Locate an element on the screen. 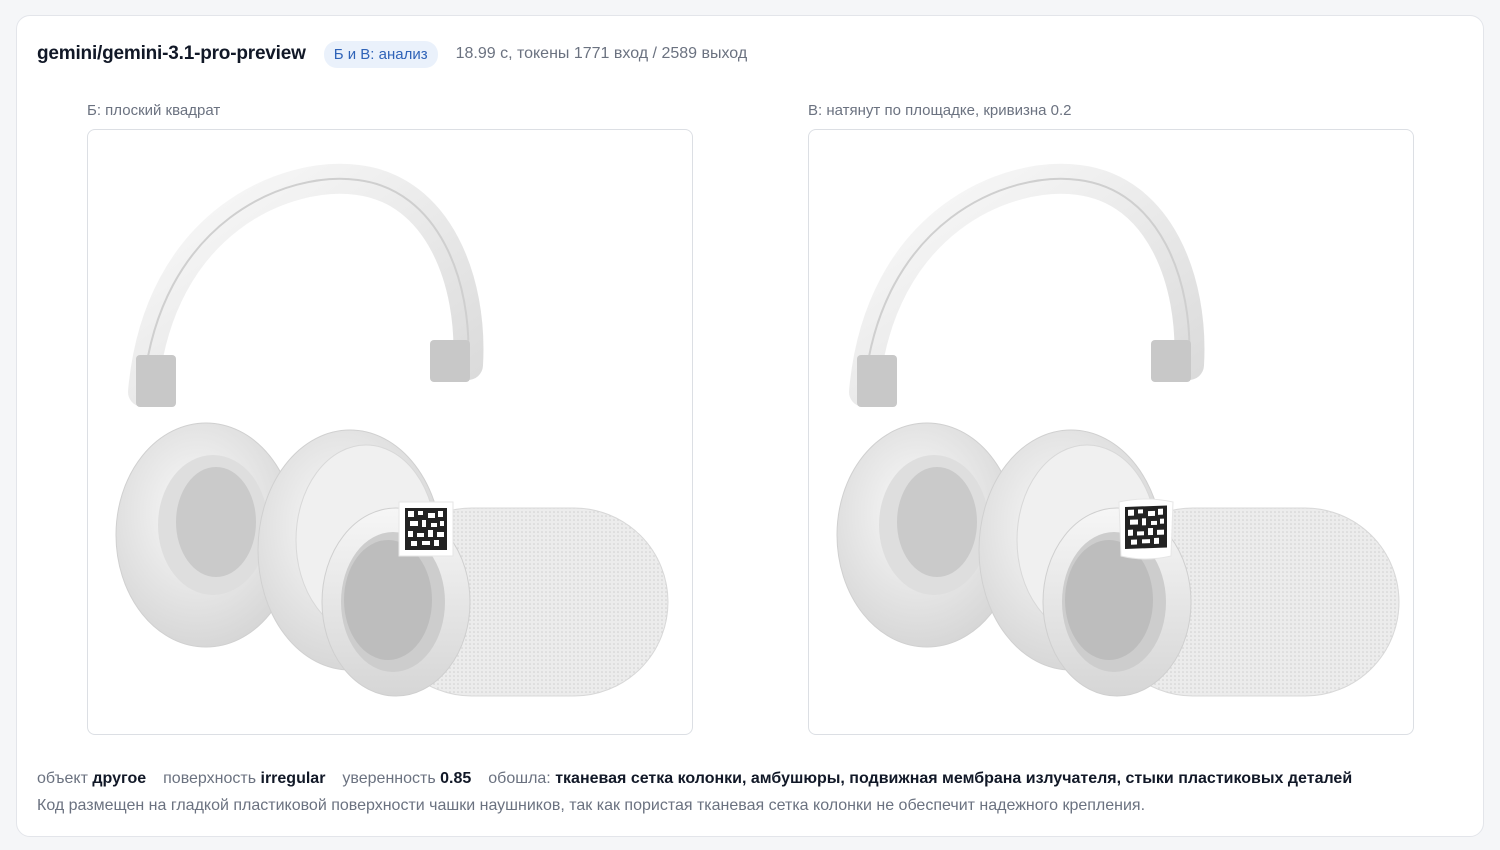  surface-value: irregular is located at coordinates (293, 778).